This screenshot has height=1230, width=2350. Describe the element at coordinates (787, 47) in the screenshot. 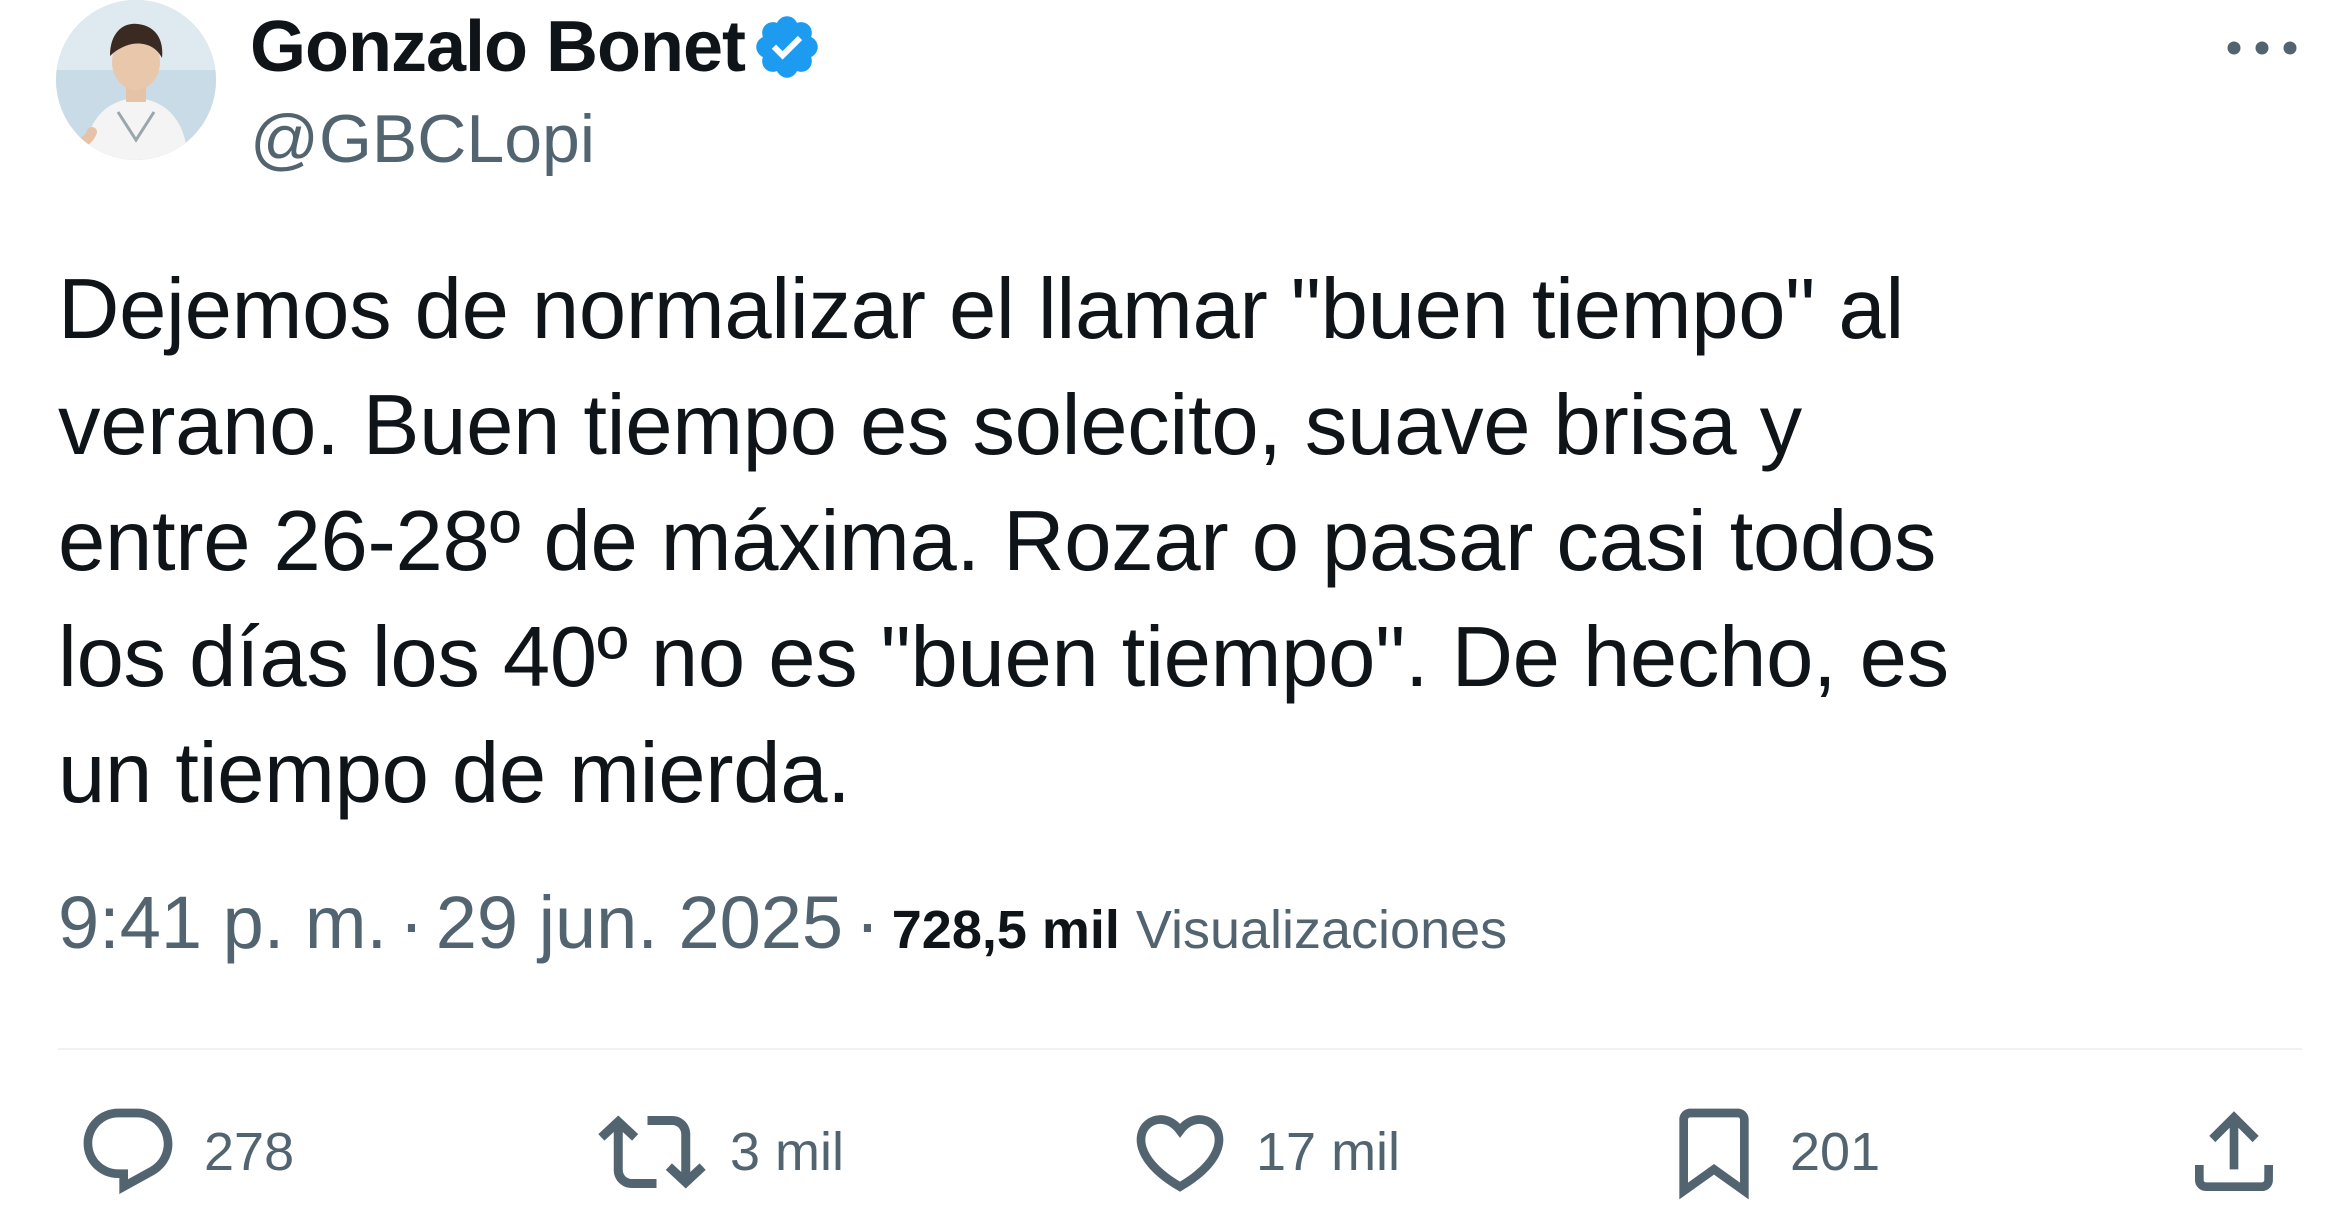

I see `verified-badge-icon` at that location.